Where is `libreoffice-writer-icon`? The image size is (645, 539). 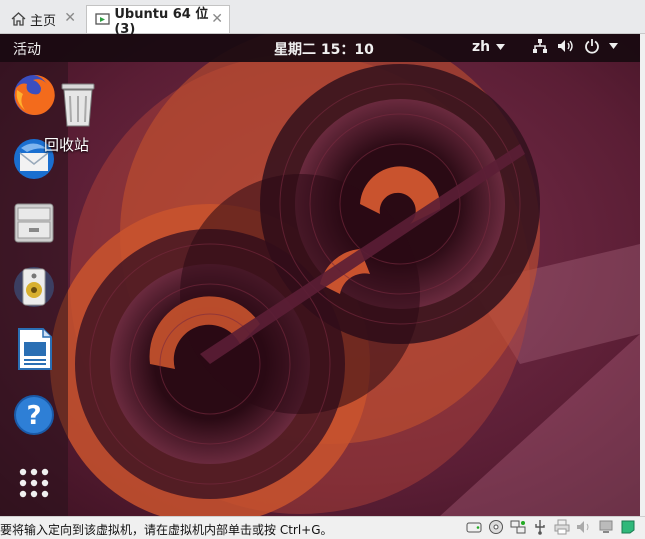 libreoffice-writer-icon is located at coordinates (34, 349).